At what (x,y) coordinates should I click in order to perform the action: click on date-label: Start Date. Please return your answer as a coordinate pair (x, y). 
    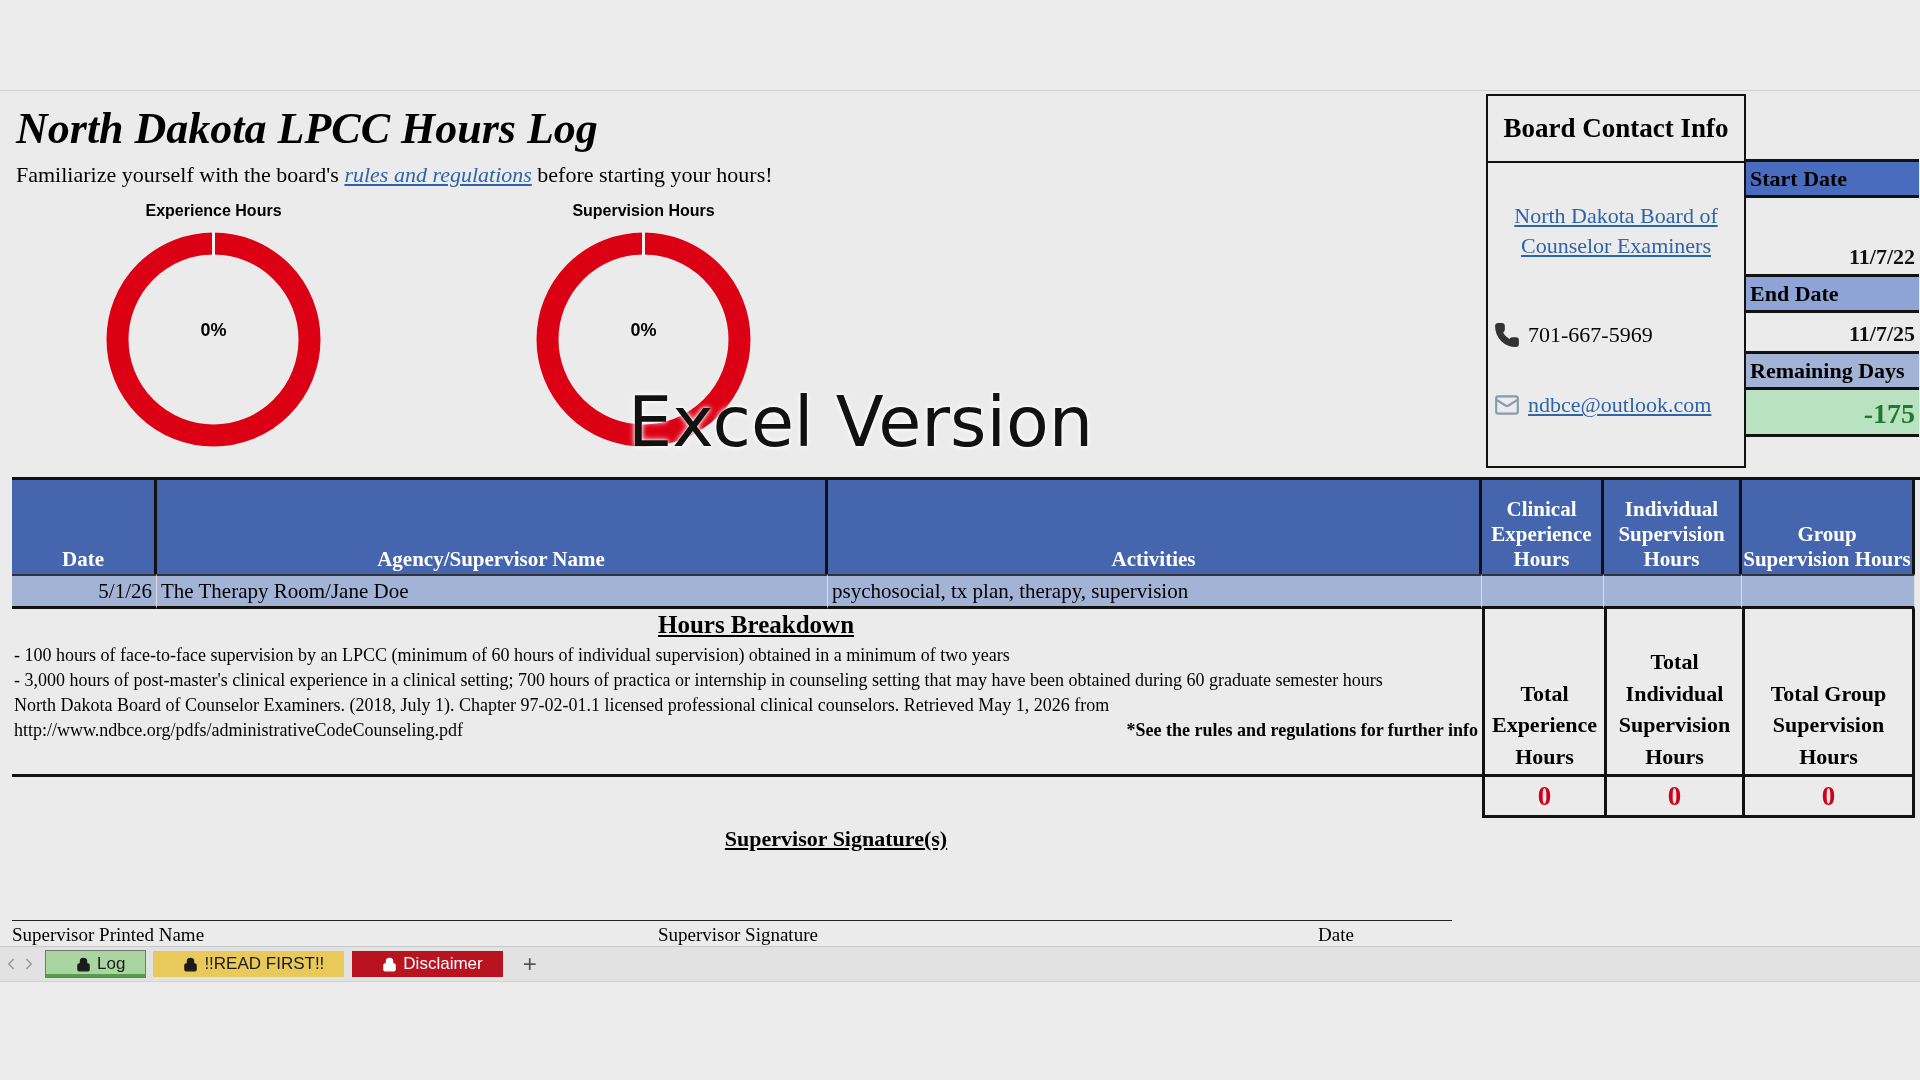
    Looking at the image, I should click on (1832, 177).